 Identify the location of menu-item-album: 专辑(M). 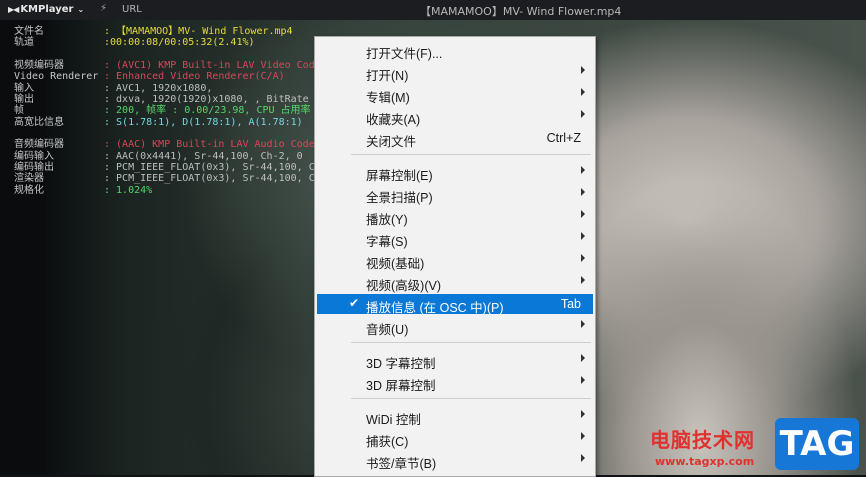
(455, 94).